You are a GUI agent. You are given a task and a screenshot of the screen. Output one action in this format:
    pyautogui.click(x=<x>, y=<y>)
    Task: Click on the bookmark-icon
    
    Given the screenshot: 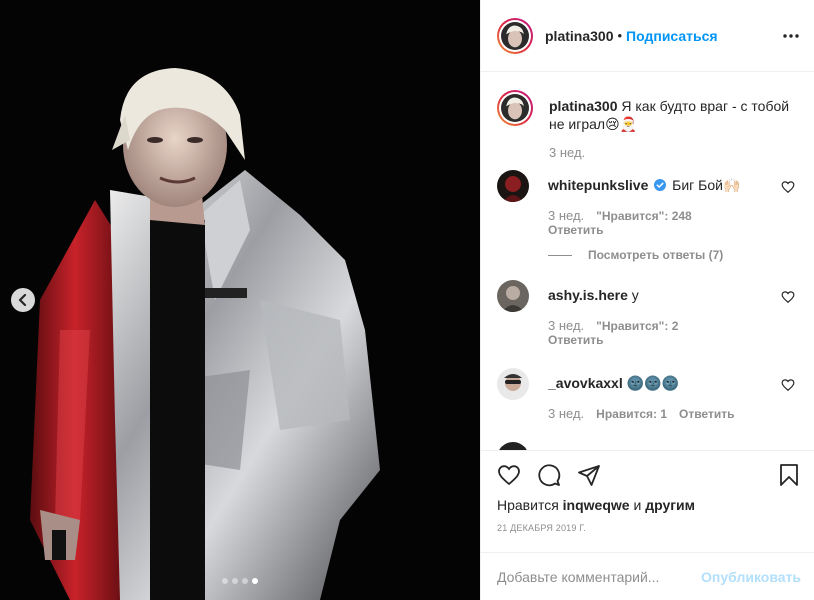 What is the action you would take?
    pyautogui.click(x=789, y=475)
    